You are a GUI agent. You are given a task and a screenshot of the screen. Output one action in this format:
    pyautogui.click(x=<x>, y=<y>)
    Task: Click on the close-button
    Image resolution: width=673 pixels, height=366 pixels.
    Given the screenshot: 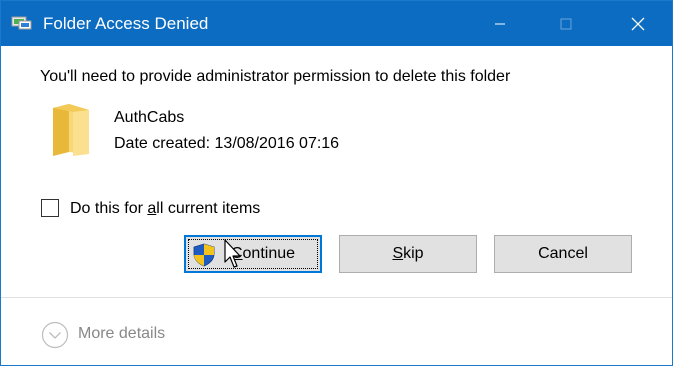 What is the action you would take?
    pyautogui.click(x=638, y=23)
    